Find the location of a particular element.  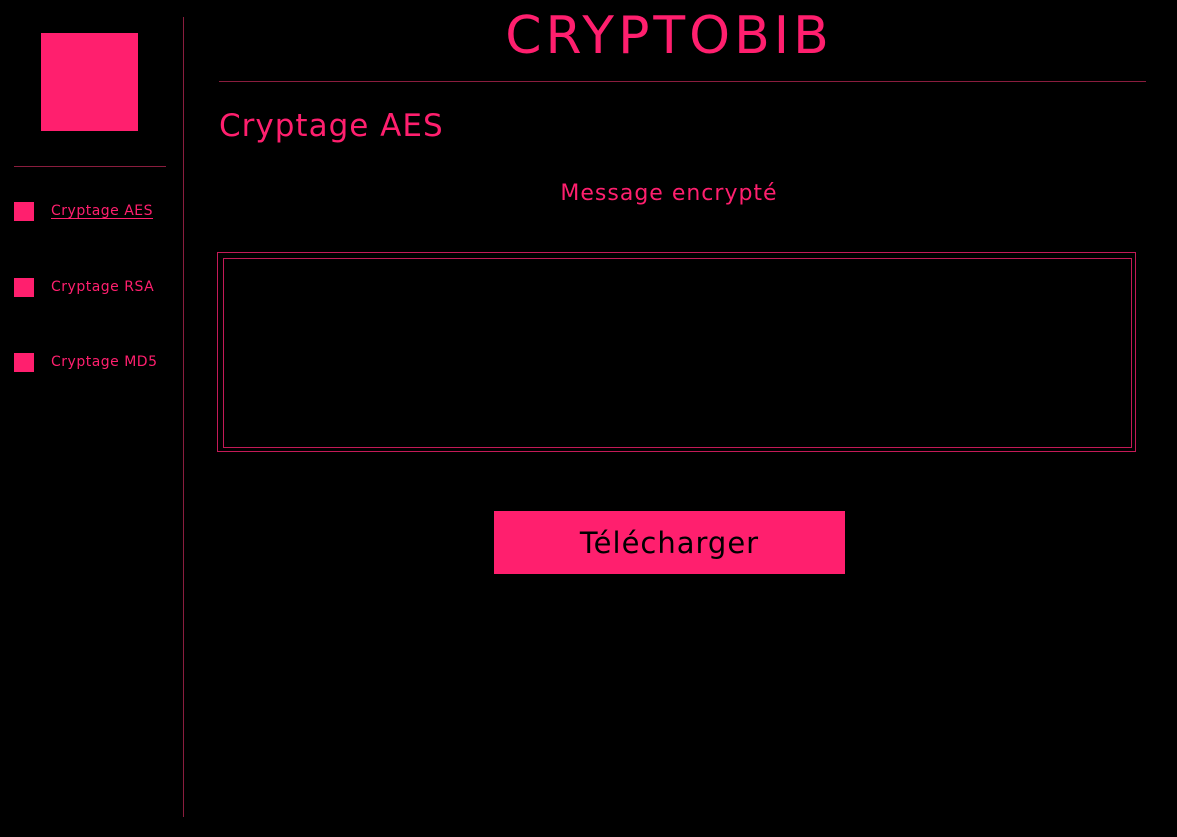

download-button: Télécharger is located at coordinates (669, 542).